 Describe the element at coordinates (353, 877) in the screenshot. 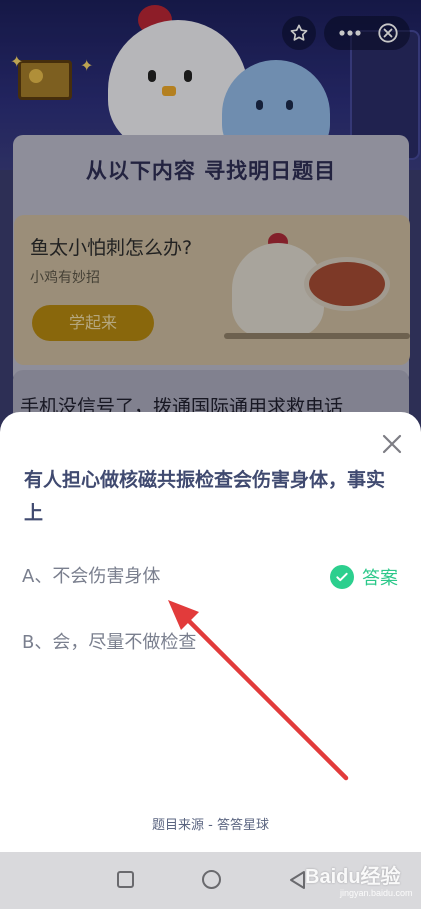

I see `baidu-watermark: Baidu经验` at that location.